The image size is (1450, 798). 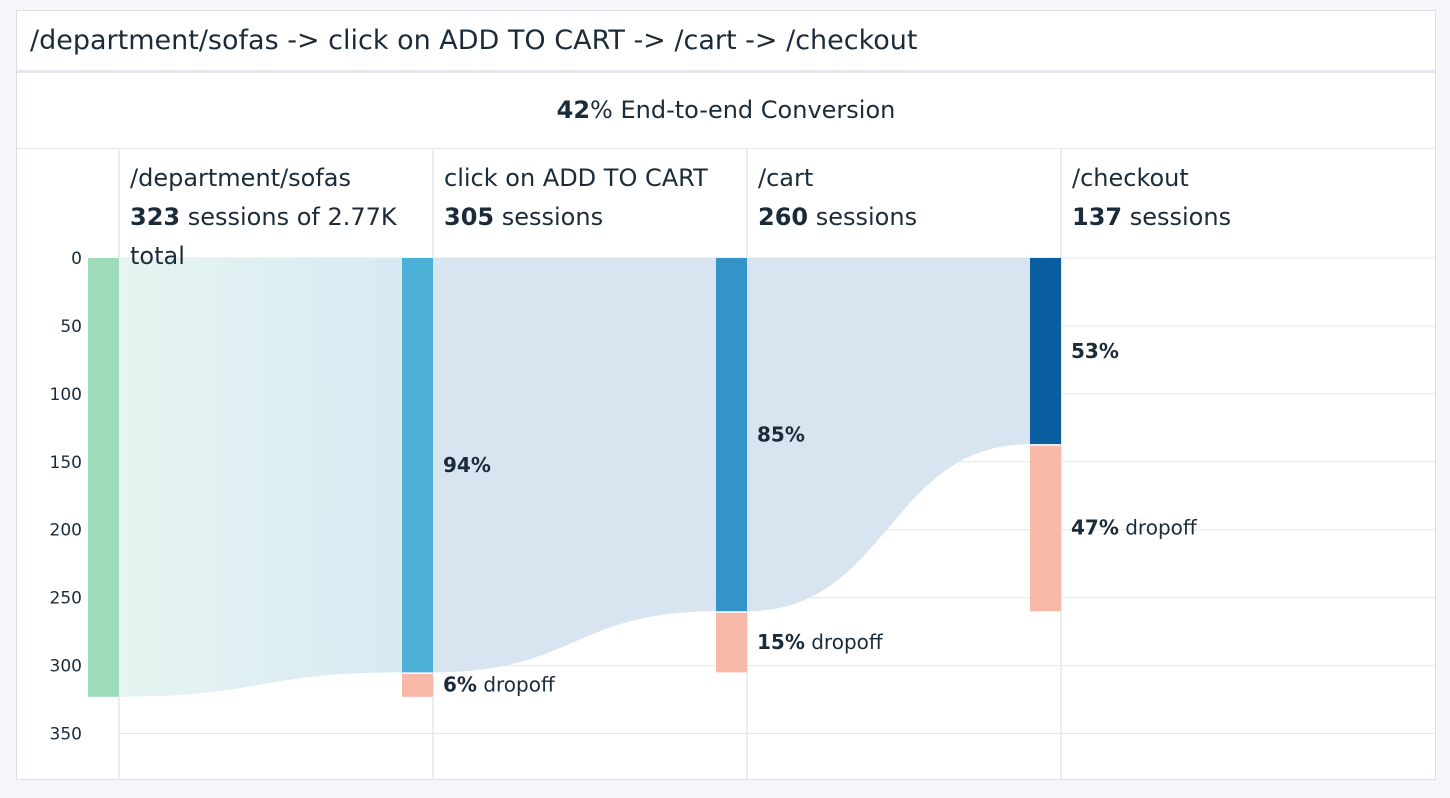 I want to click on y-tick-label-300: 300, so click(x=66, y=667).